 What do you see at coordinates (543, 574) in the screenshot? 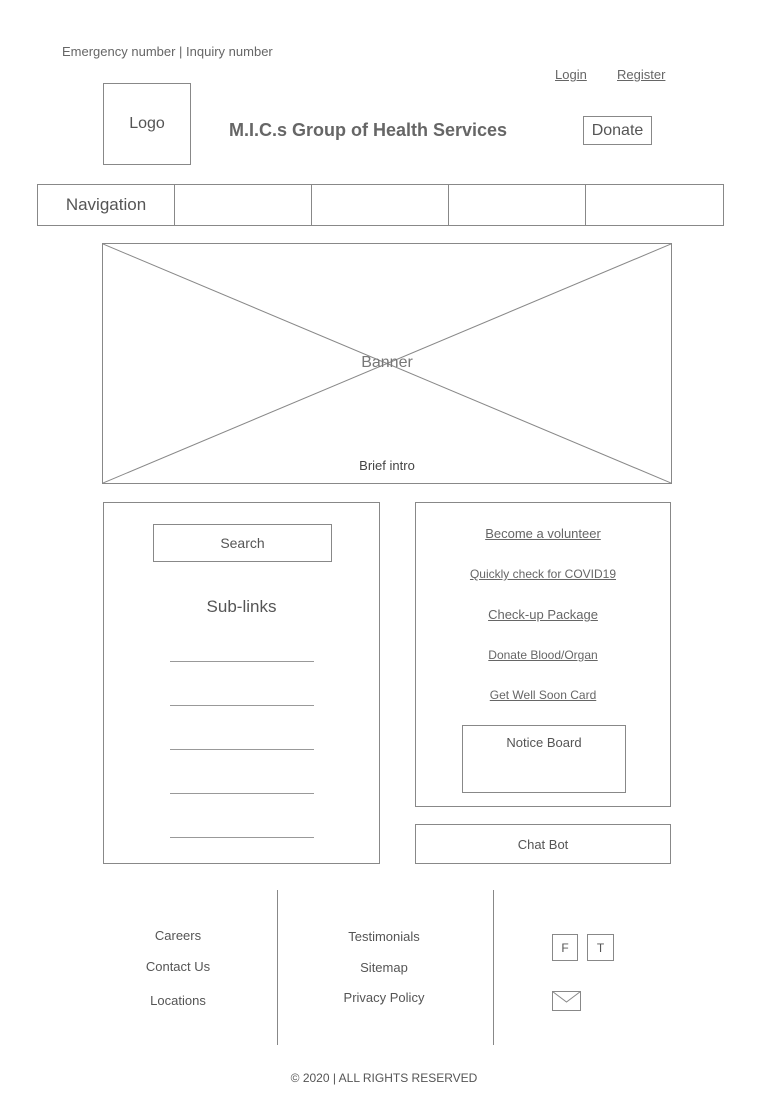
I see `covid-check-link: Quickly check for COVID19` at bounding box center [543, 574].